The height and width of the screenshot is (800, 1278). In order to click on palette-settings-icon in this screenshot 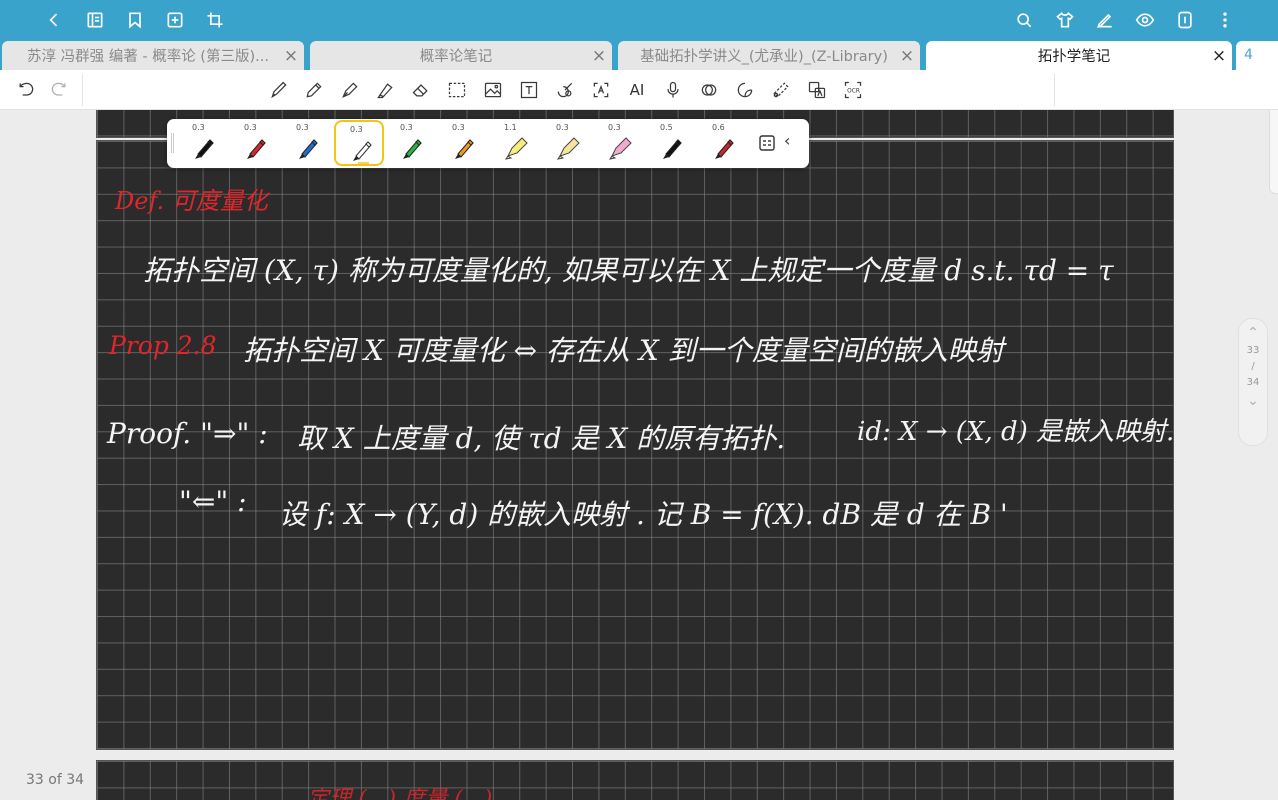, I will do `click(767, 143)`.